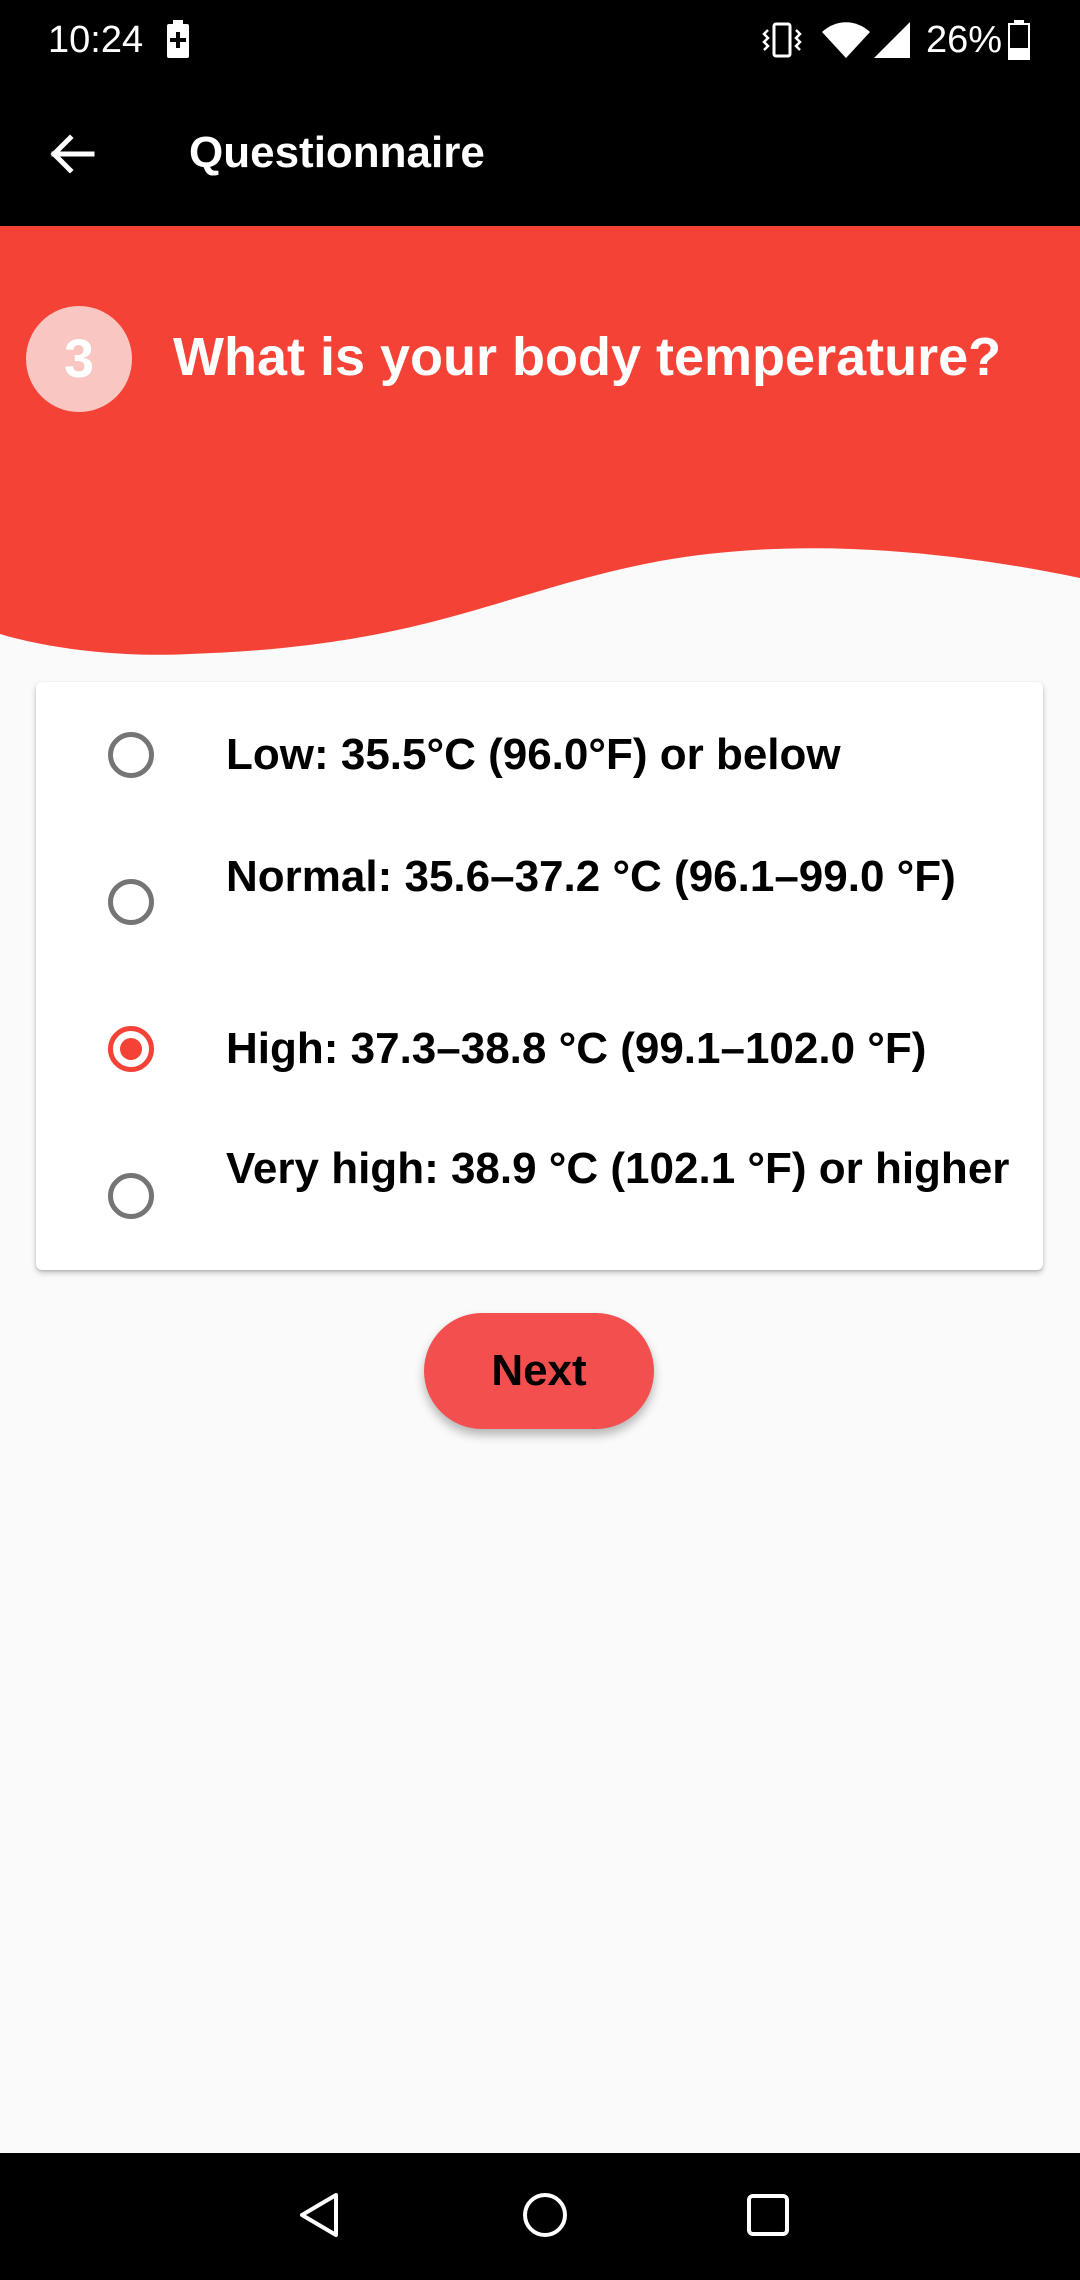 This screenshot has height=2280, width=1080. Describe the element at coordinates (587, 357) in the screenshot. I see `question-title: What is your body temperature?` at that location.